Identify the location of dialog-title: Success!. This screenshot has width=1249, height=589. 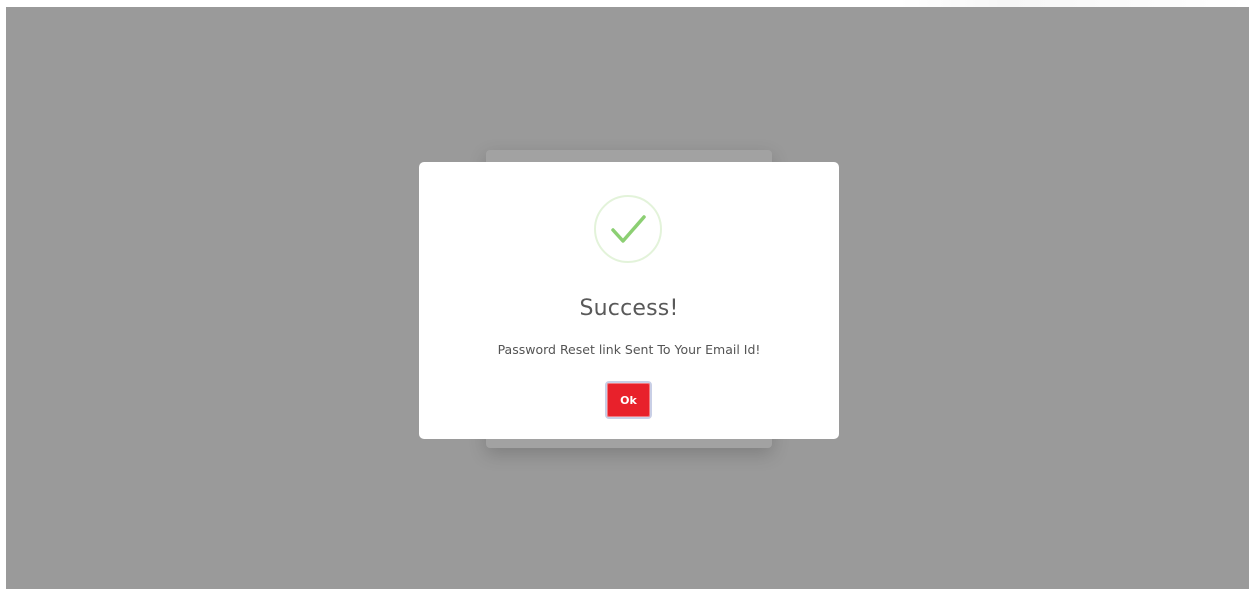
(629, 308).